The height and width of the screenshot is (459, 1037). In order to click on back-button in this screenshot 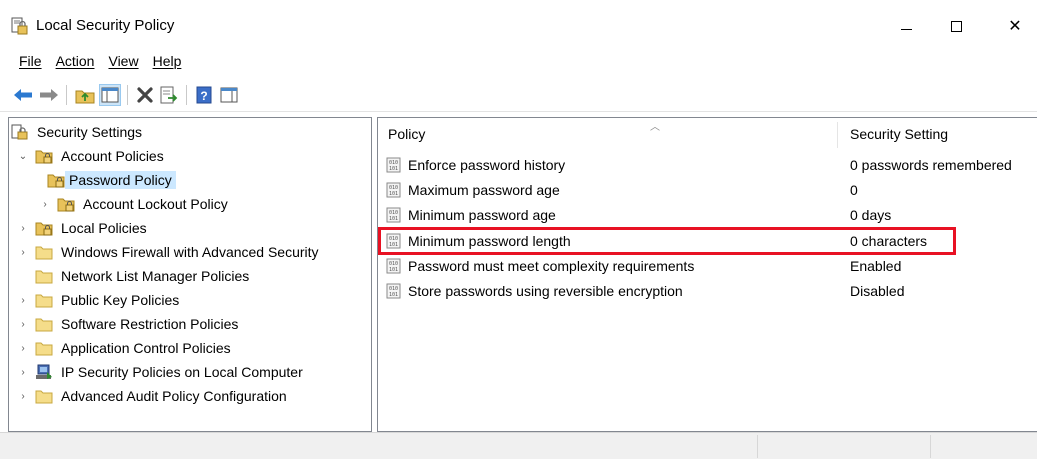, I will do `click(23, 95)`.